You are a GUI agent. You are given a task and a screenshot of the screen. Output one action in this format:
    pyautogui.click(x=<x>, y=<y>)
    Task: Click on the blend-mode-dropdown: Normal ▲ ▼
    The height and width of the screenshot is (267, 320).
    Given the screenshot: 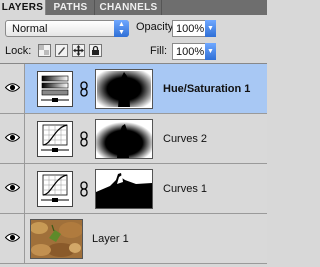 What is the action you would take?
    pyautogui.click(x=67, y=28)
    